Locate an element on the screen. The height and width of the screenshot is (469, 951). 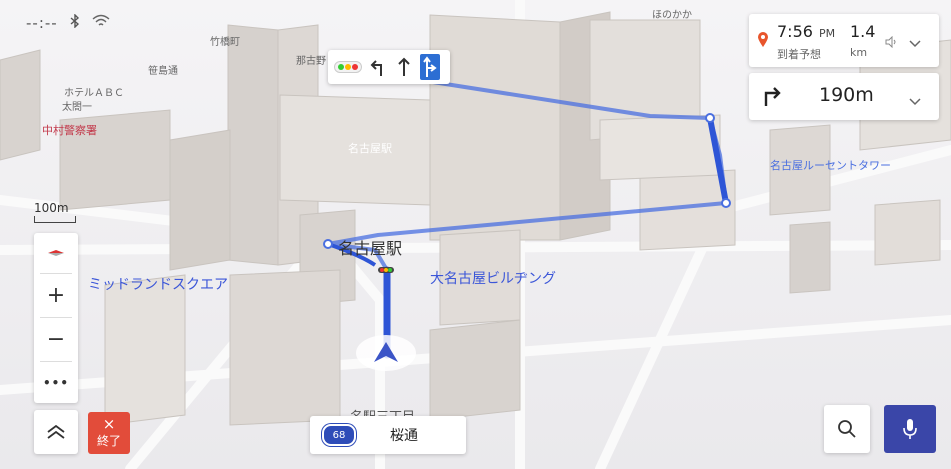
eta-time: 7:56 is located at coordinates (795, 31).